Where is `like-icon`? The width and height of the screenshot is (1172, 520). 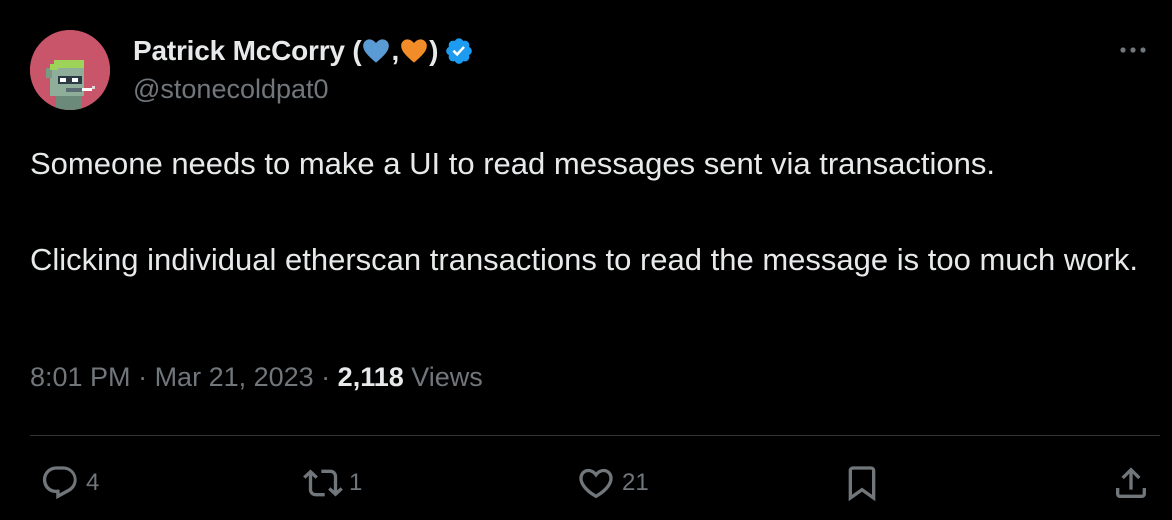 like-icon is located at coordinates (596, 483).